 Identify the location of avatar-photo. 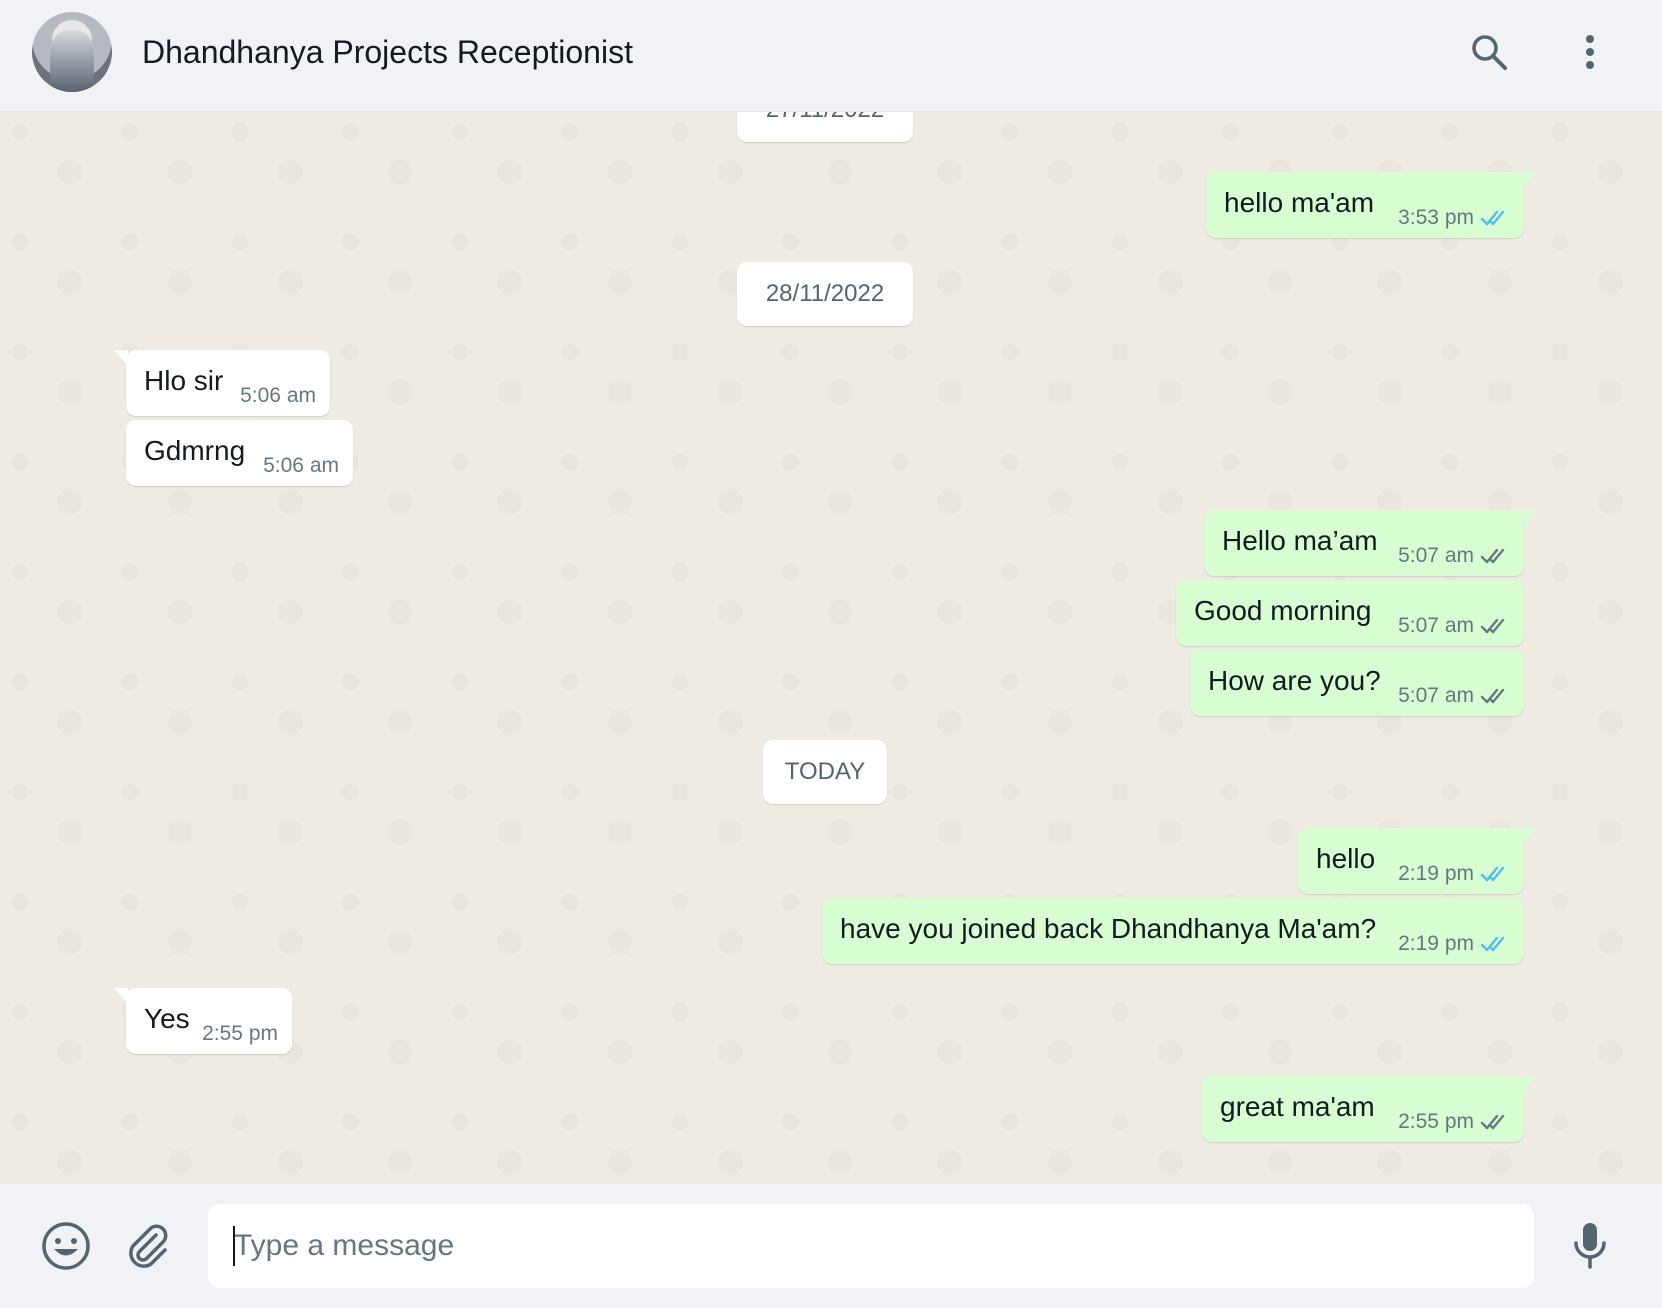
(72, 61).